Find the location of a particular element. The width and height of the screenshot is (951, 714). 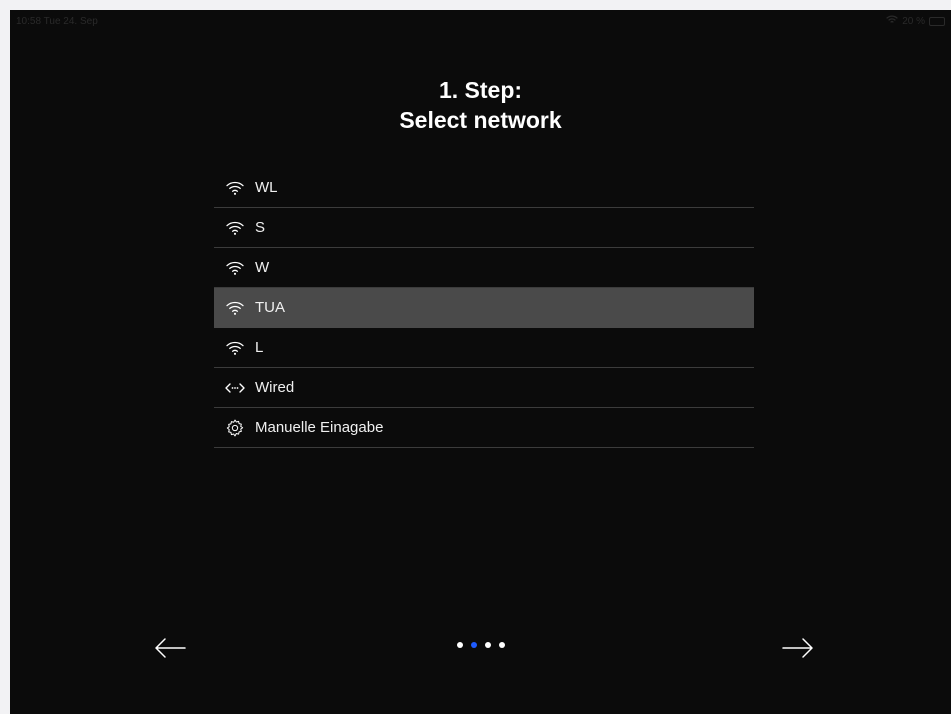

status-left: 10:58 Tue 24. Sep is located at coordinates (57, 21).